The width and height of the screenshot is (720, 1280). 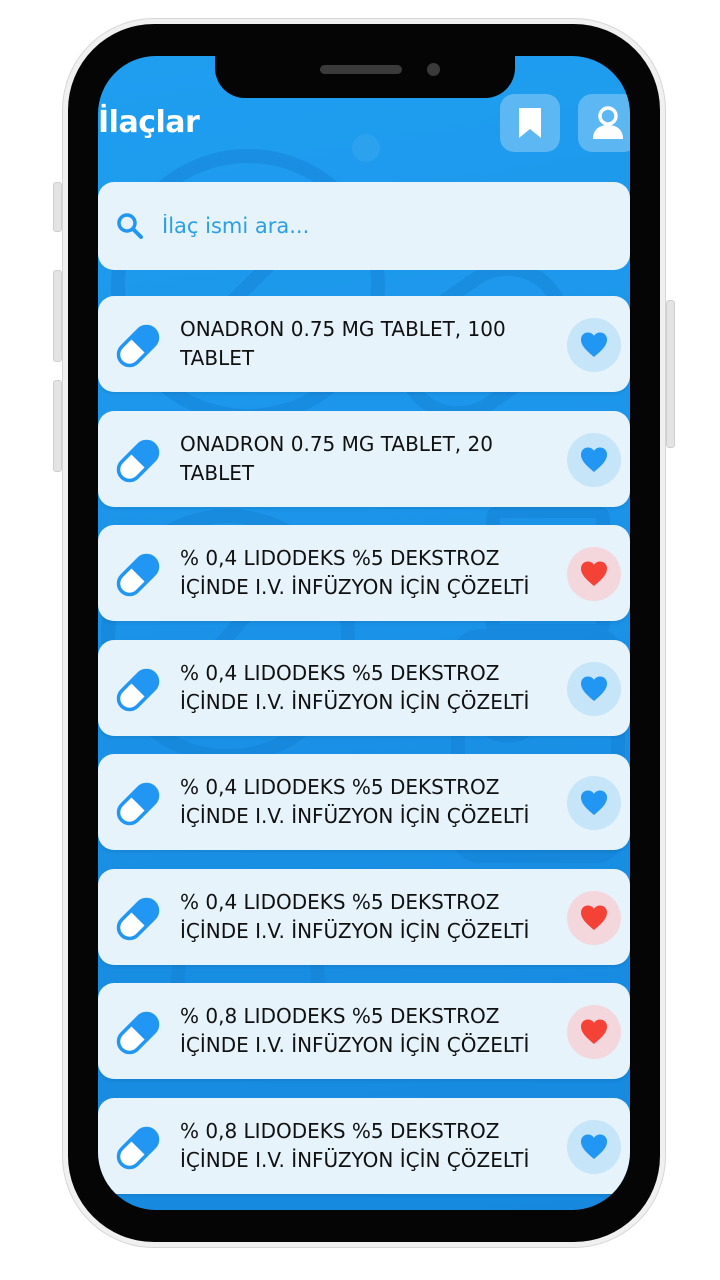 I want to click on search-icon, so click(x=130, y=226).